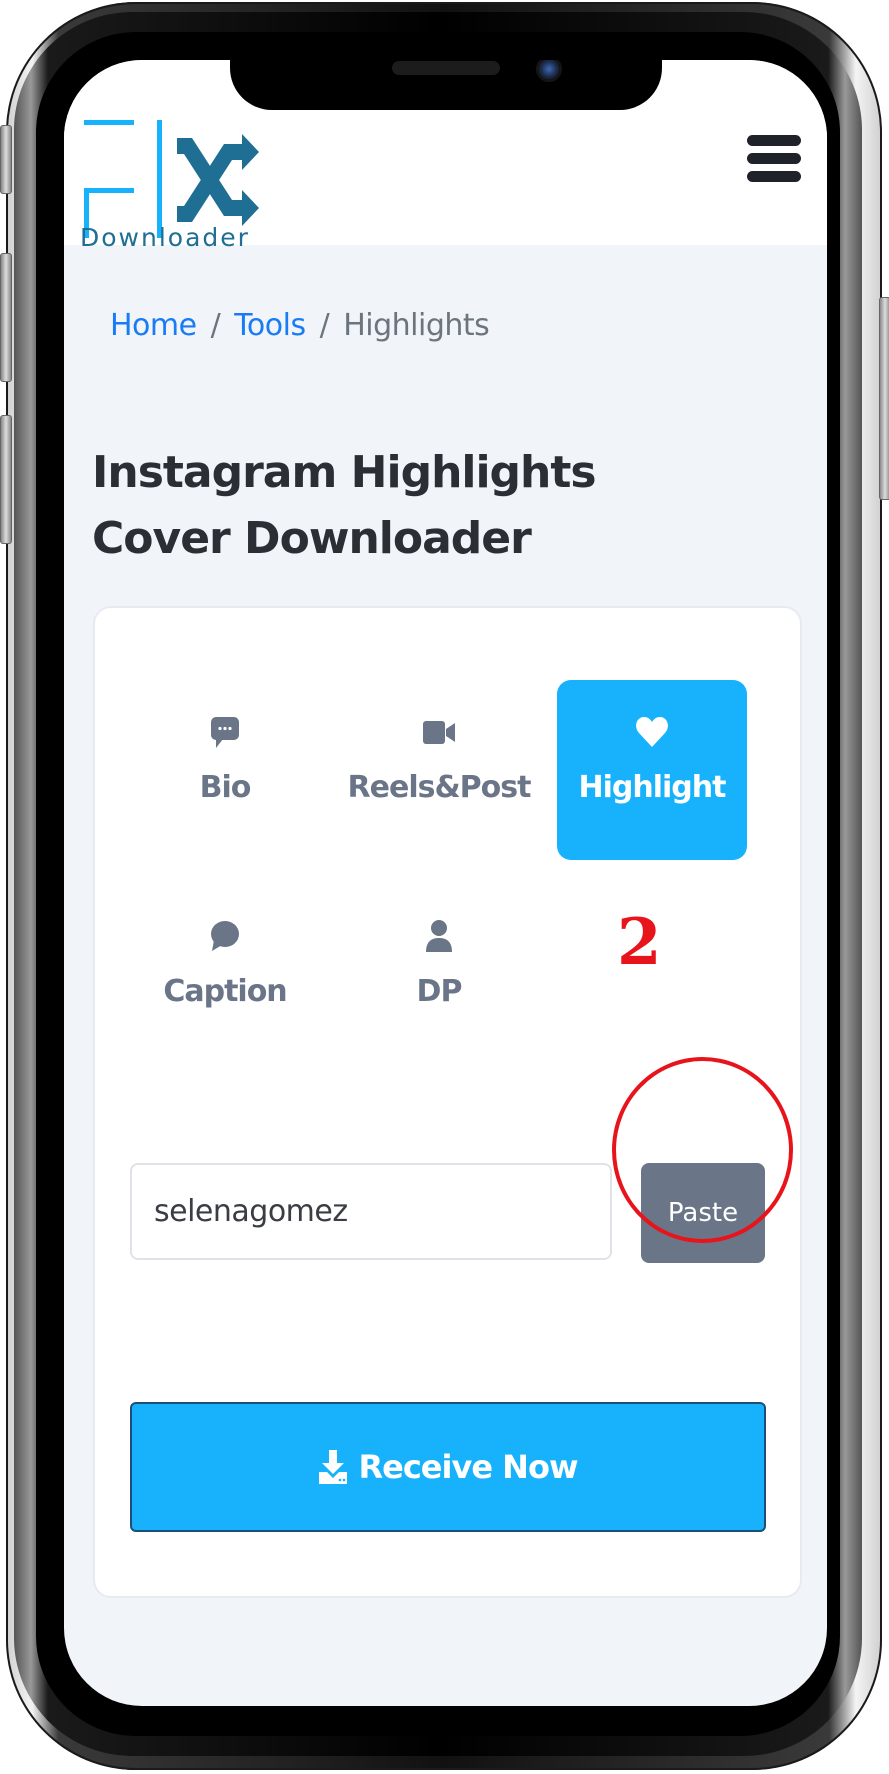  What do you see at coordinates (270, 325) in the screenshot?
I see `breadcrumb-tools: Tools` at bounding box center [270, 325].